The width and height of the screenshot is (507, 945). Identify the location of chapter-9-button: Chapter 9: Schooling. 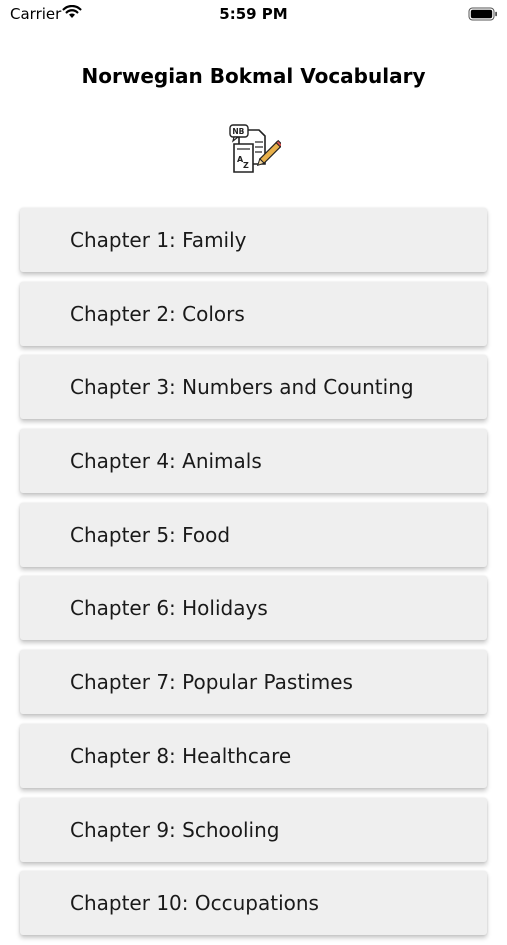
(253, 829).